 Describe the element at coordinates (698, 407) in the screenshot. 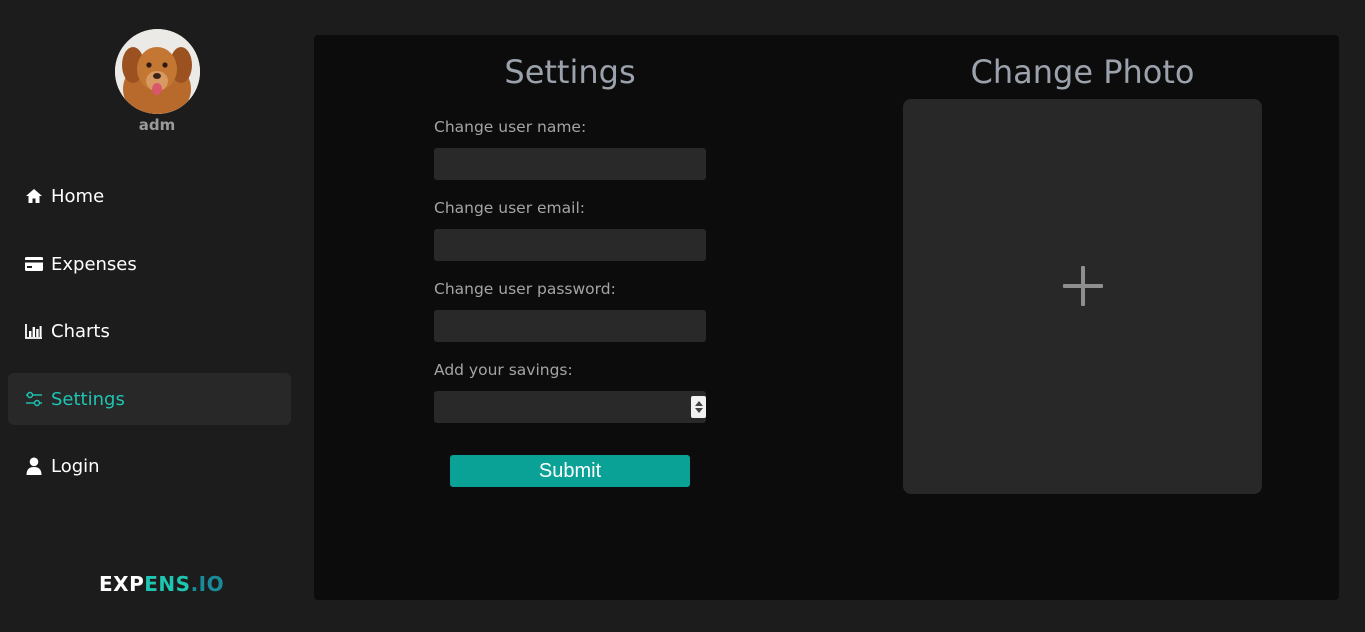

I see `savings-stepper` at that location.